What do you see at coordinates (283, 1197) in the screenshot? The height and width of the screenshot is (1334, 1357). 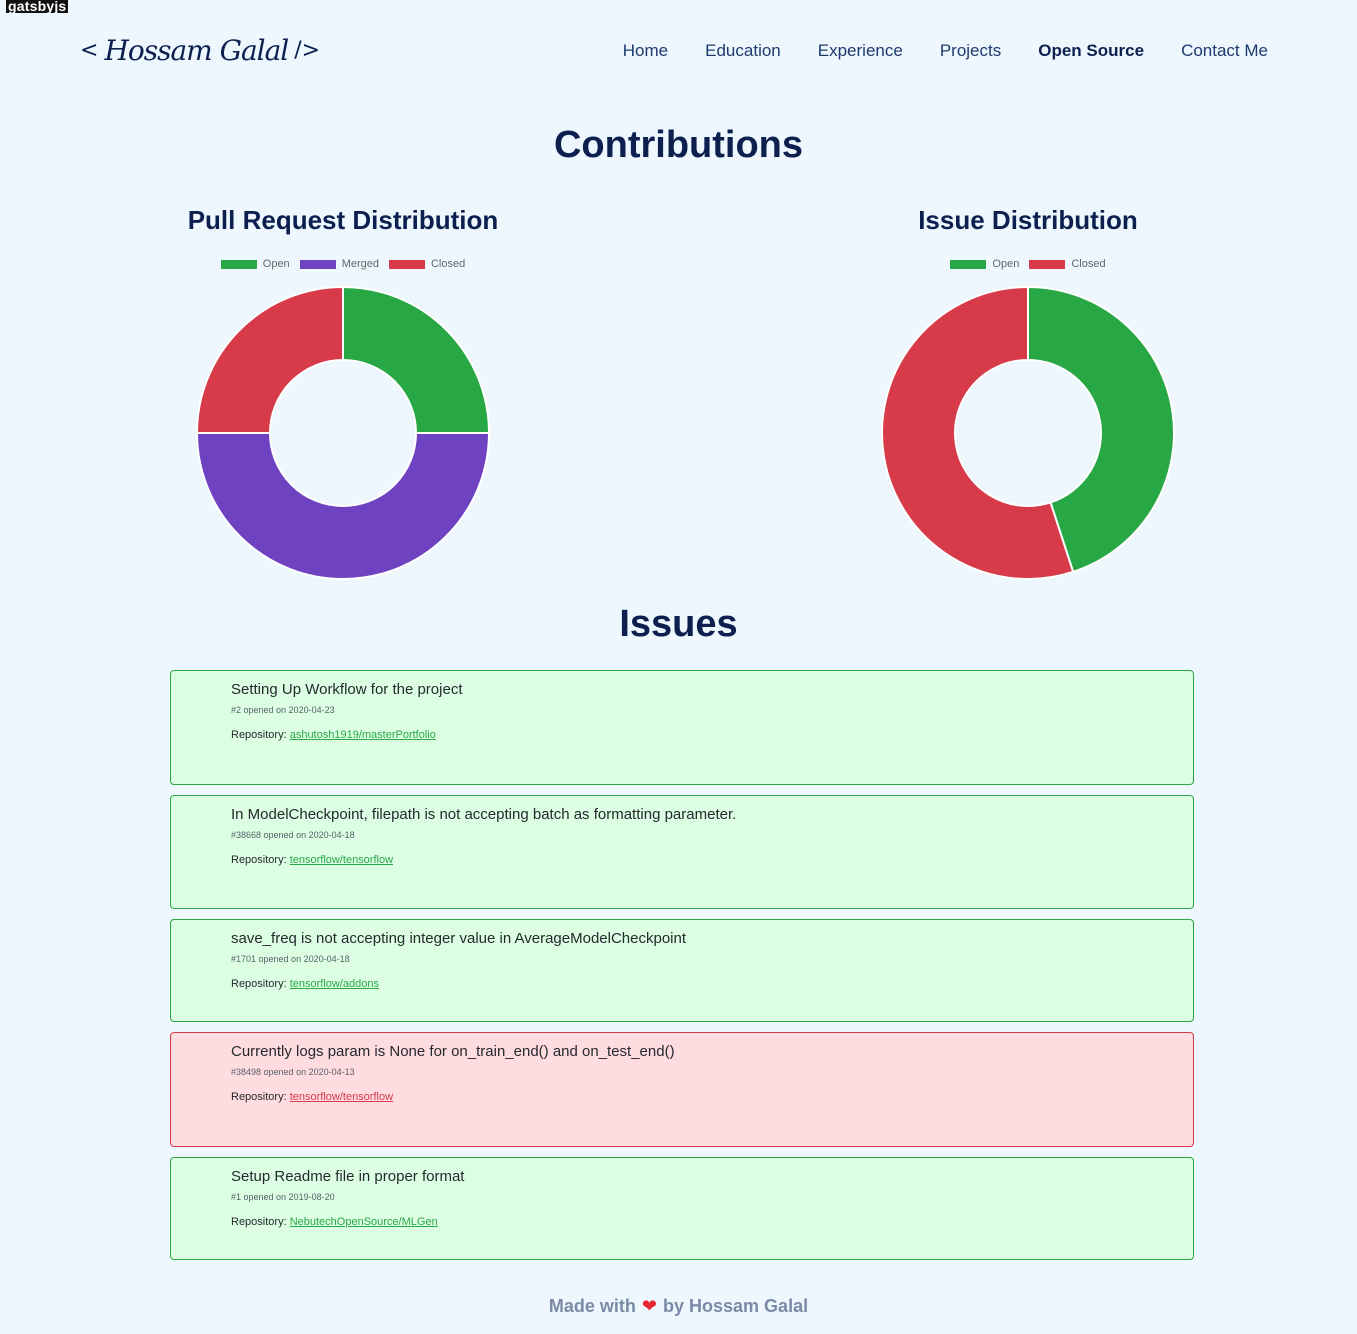 I see `issue-meta: #1 opened on 2019-08-20` at bounding box center [283, 1197].